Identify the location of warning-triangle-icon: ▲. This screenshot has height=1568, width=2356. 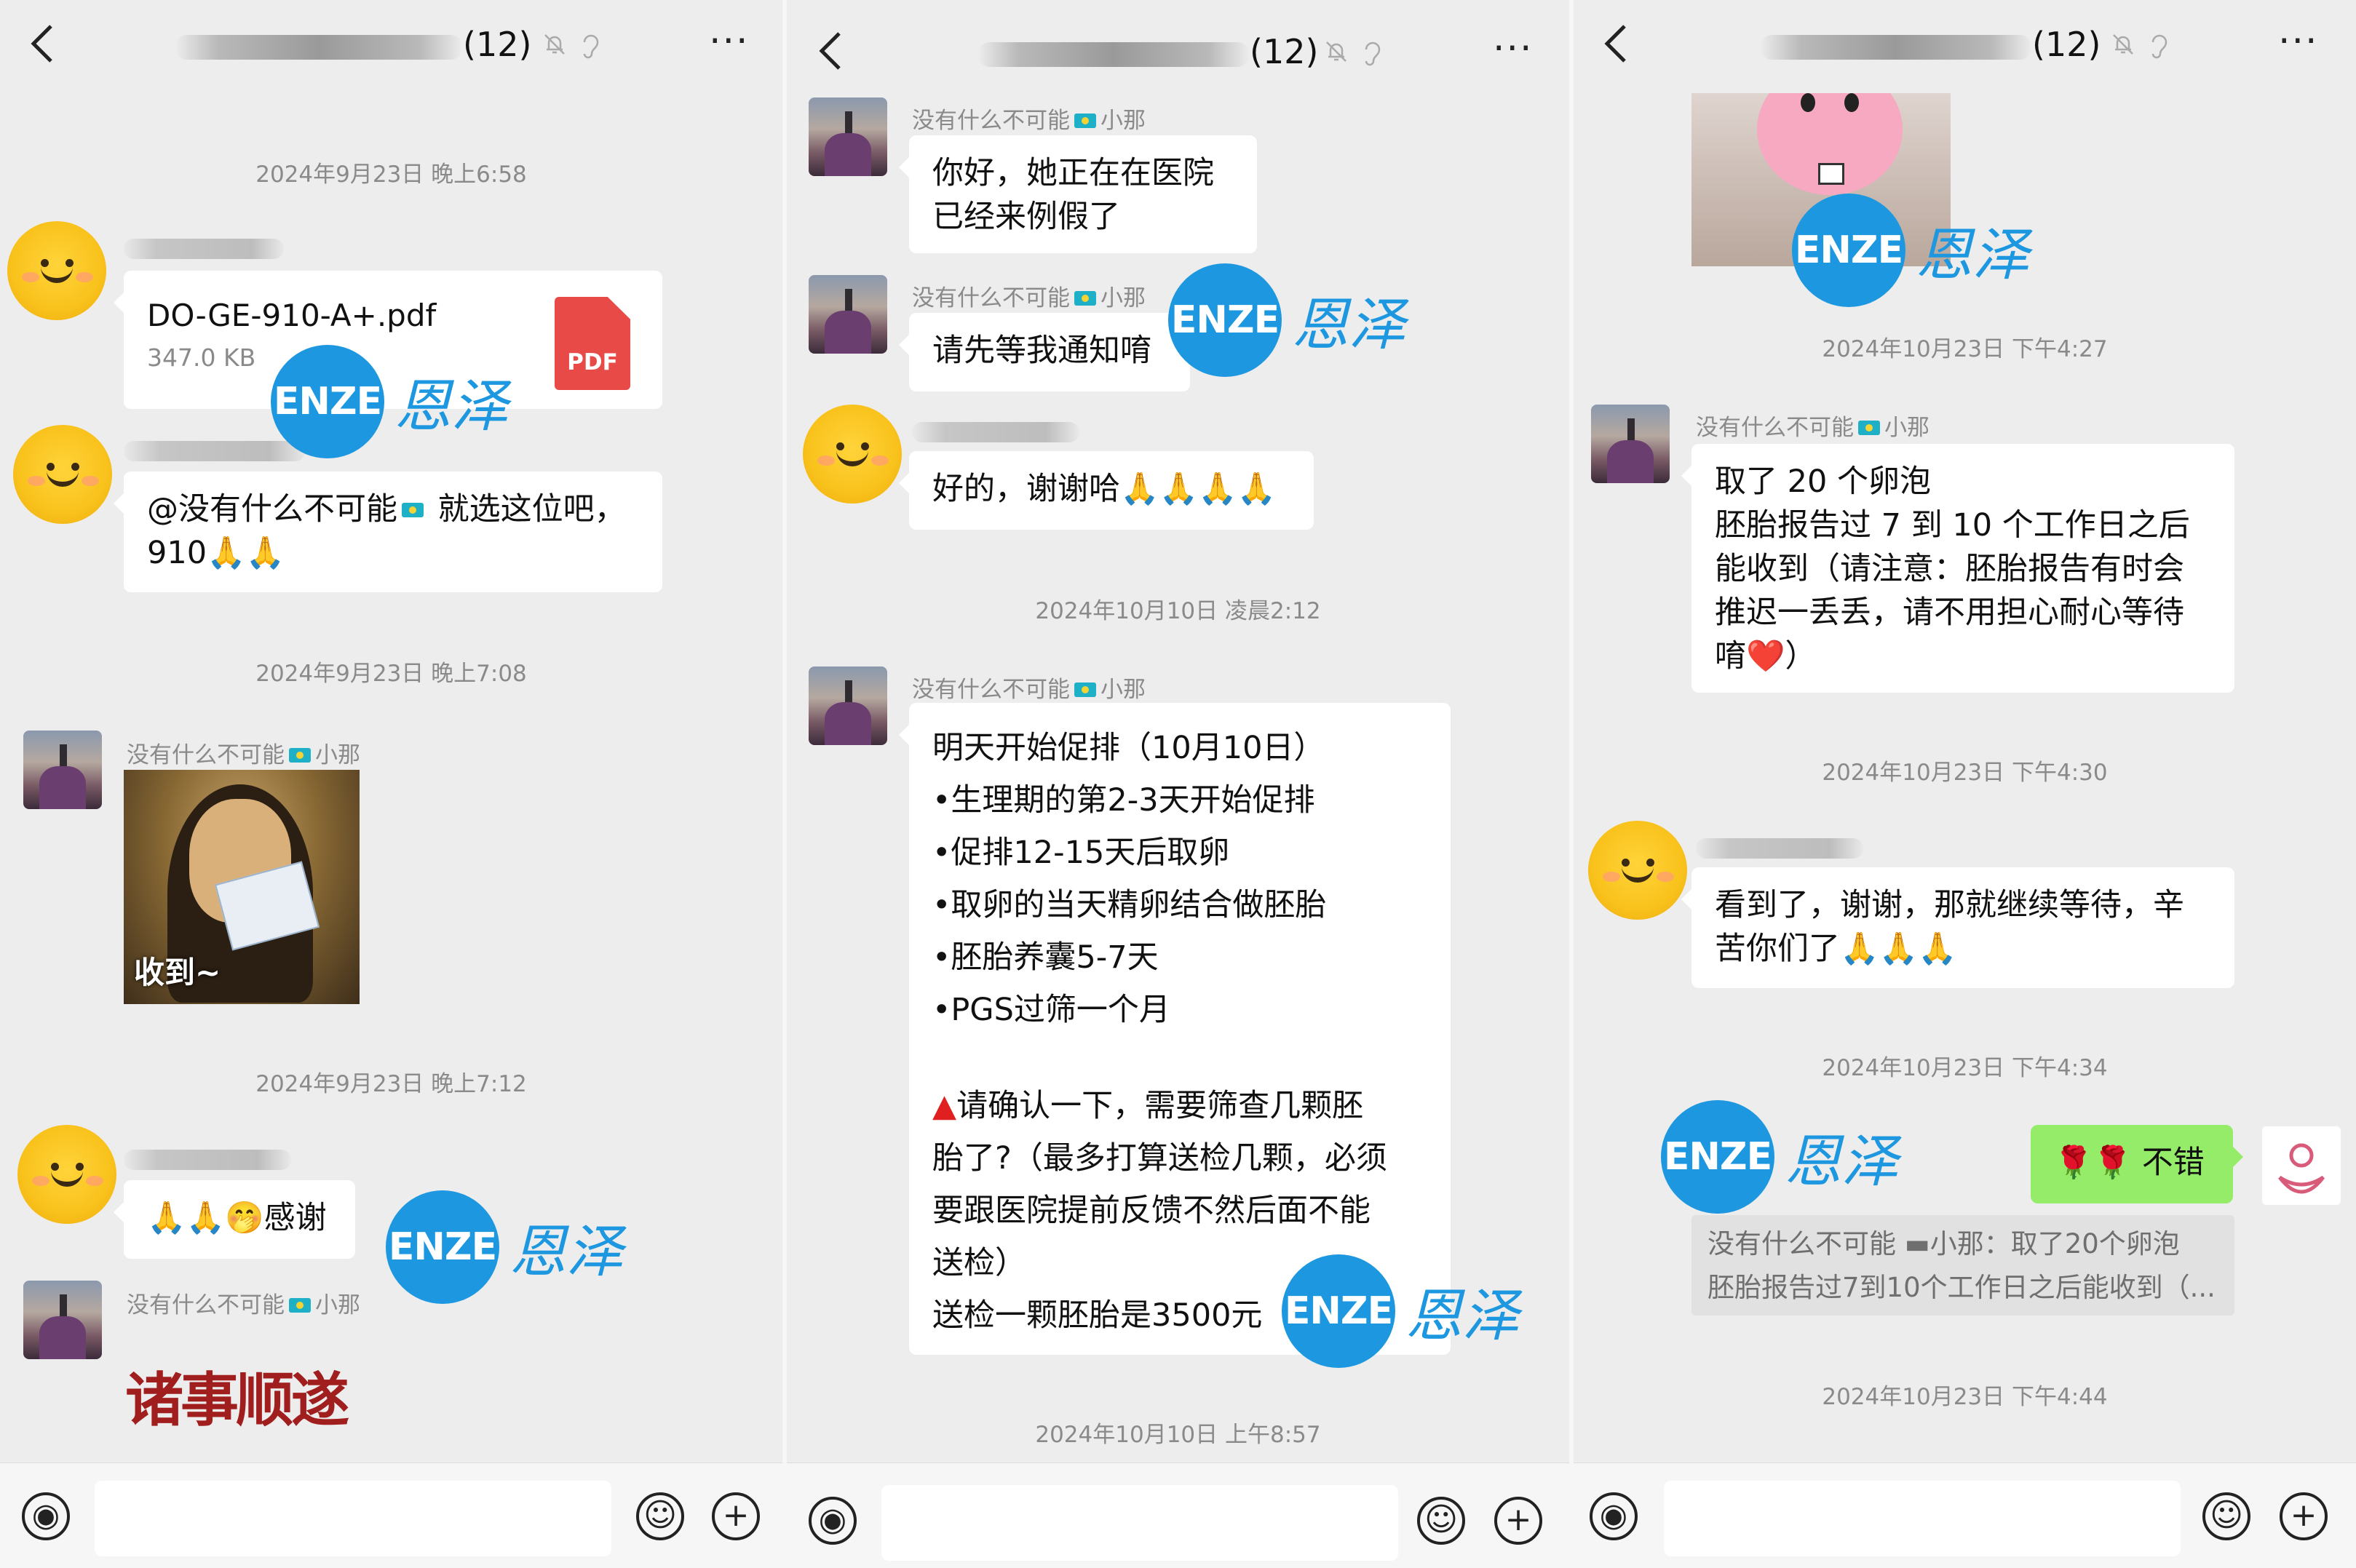
(944, 1106).